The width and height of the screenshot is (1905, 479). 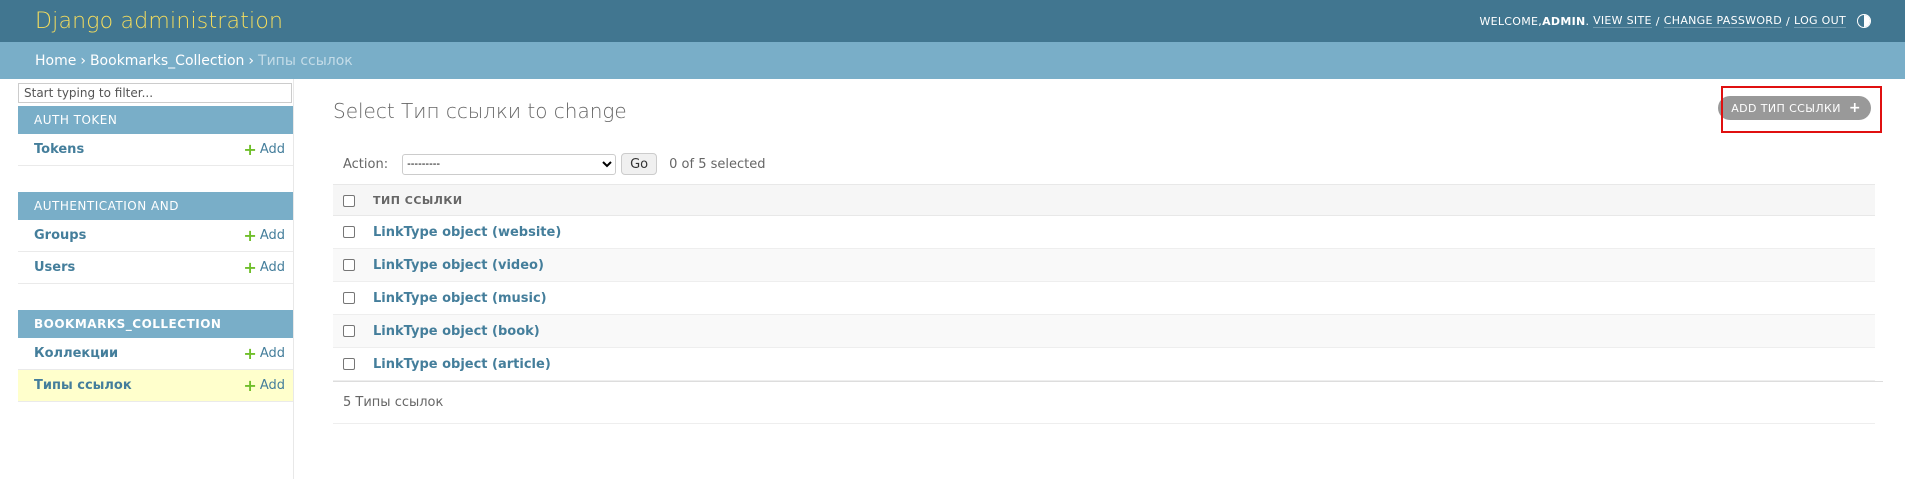 I want to click on sidebar-item-users: Users + Add, so click(x=155, y=268).